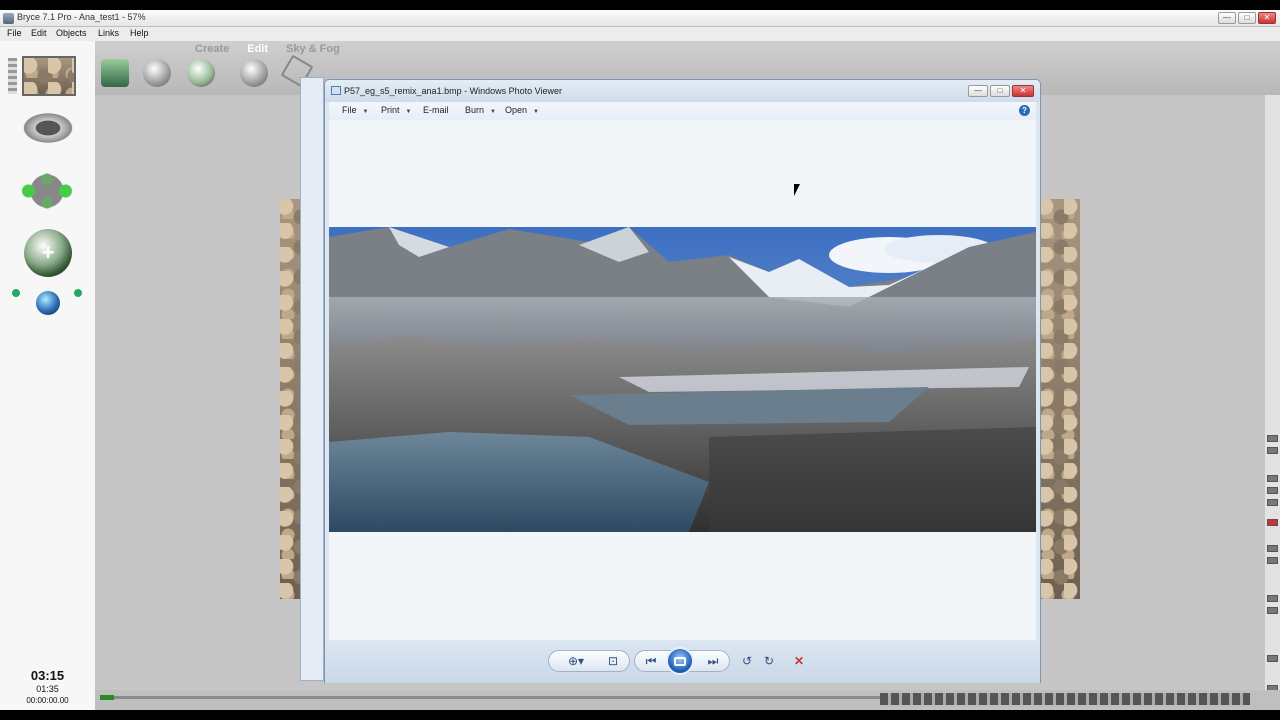 This screenshot has width=1280, height=720. I want to click on pv-menu-print: Print ▼, so click(396, 110).